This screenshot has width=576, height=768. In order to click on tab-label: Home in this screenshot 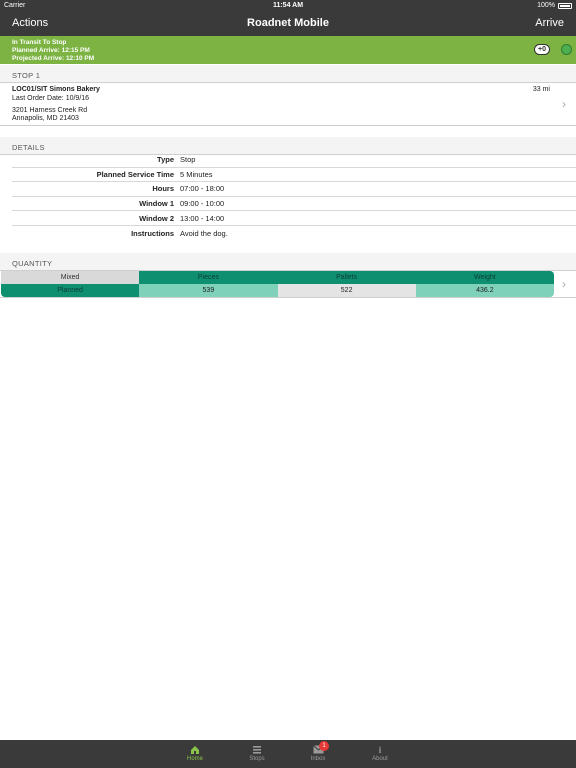, I will do `click(194, 759)`.